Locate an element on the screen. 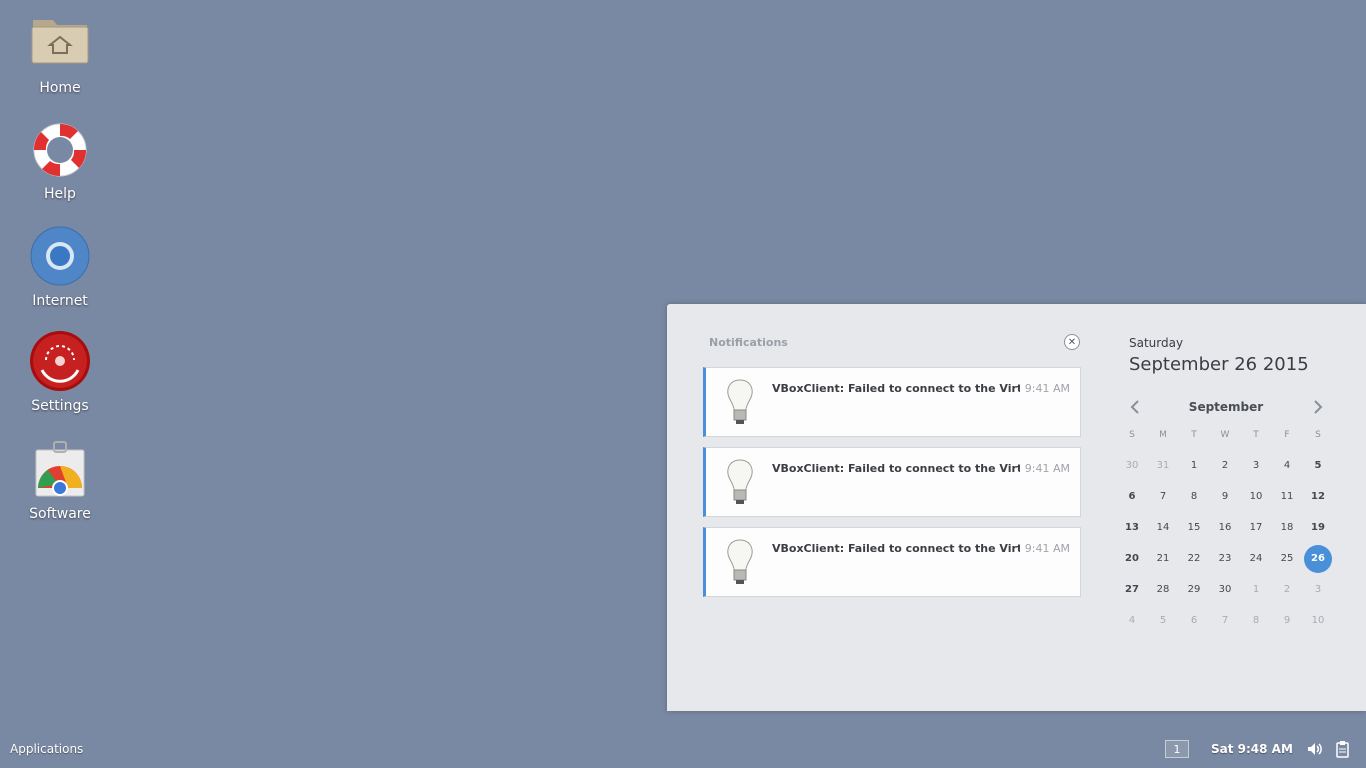 This screenshot has width=1366, height=768. desktop-icon-label: Help is located at coordinates (60, 194).